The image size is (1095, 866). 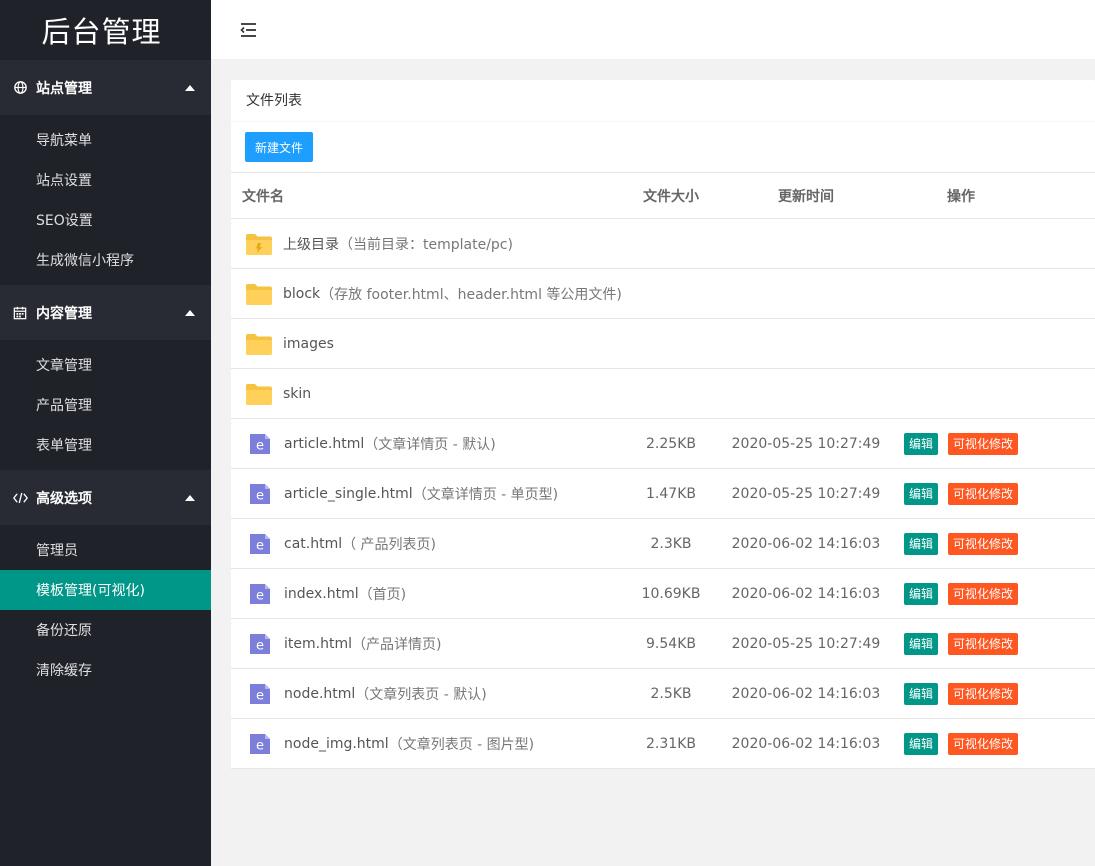 I want to click on file-name-link: node.html, so click(x=319, y=694).